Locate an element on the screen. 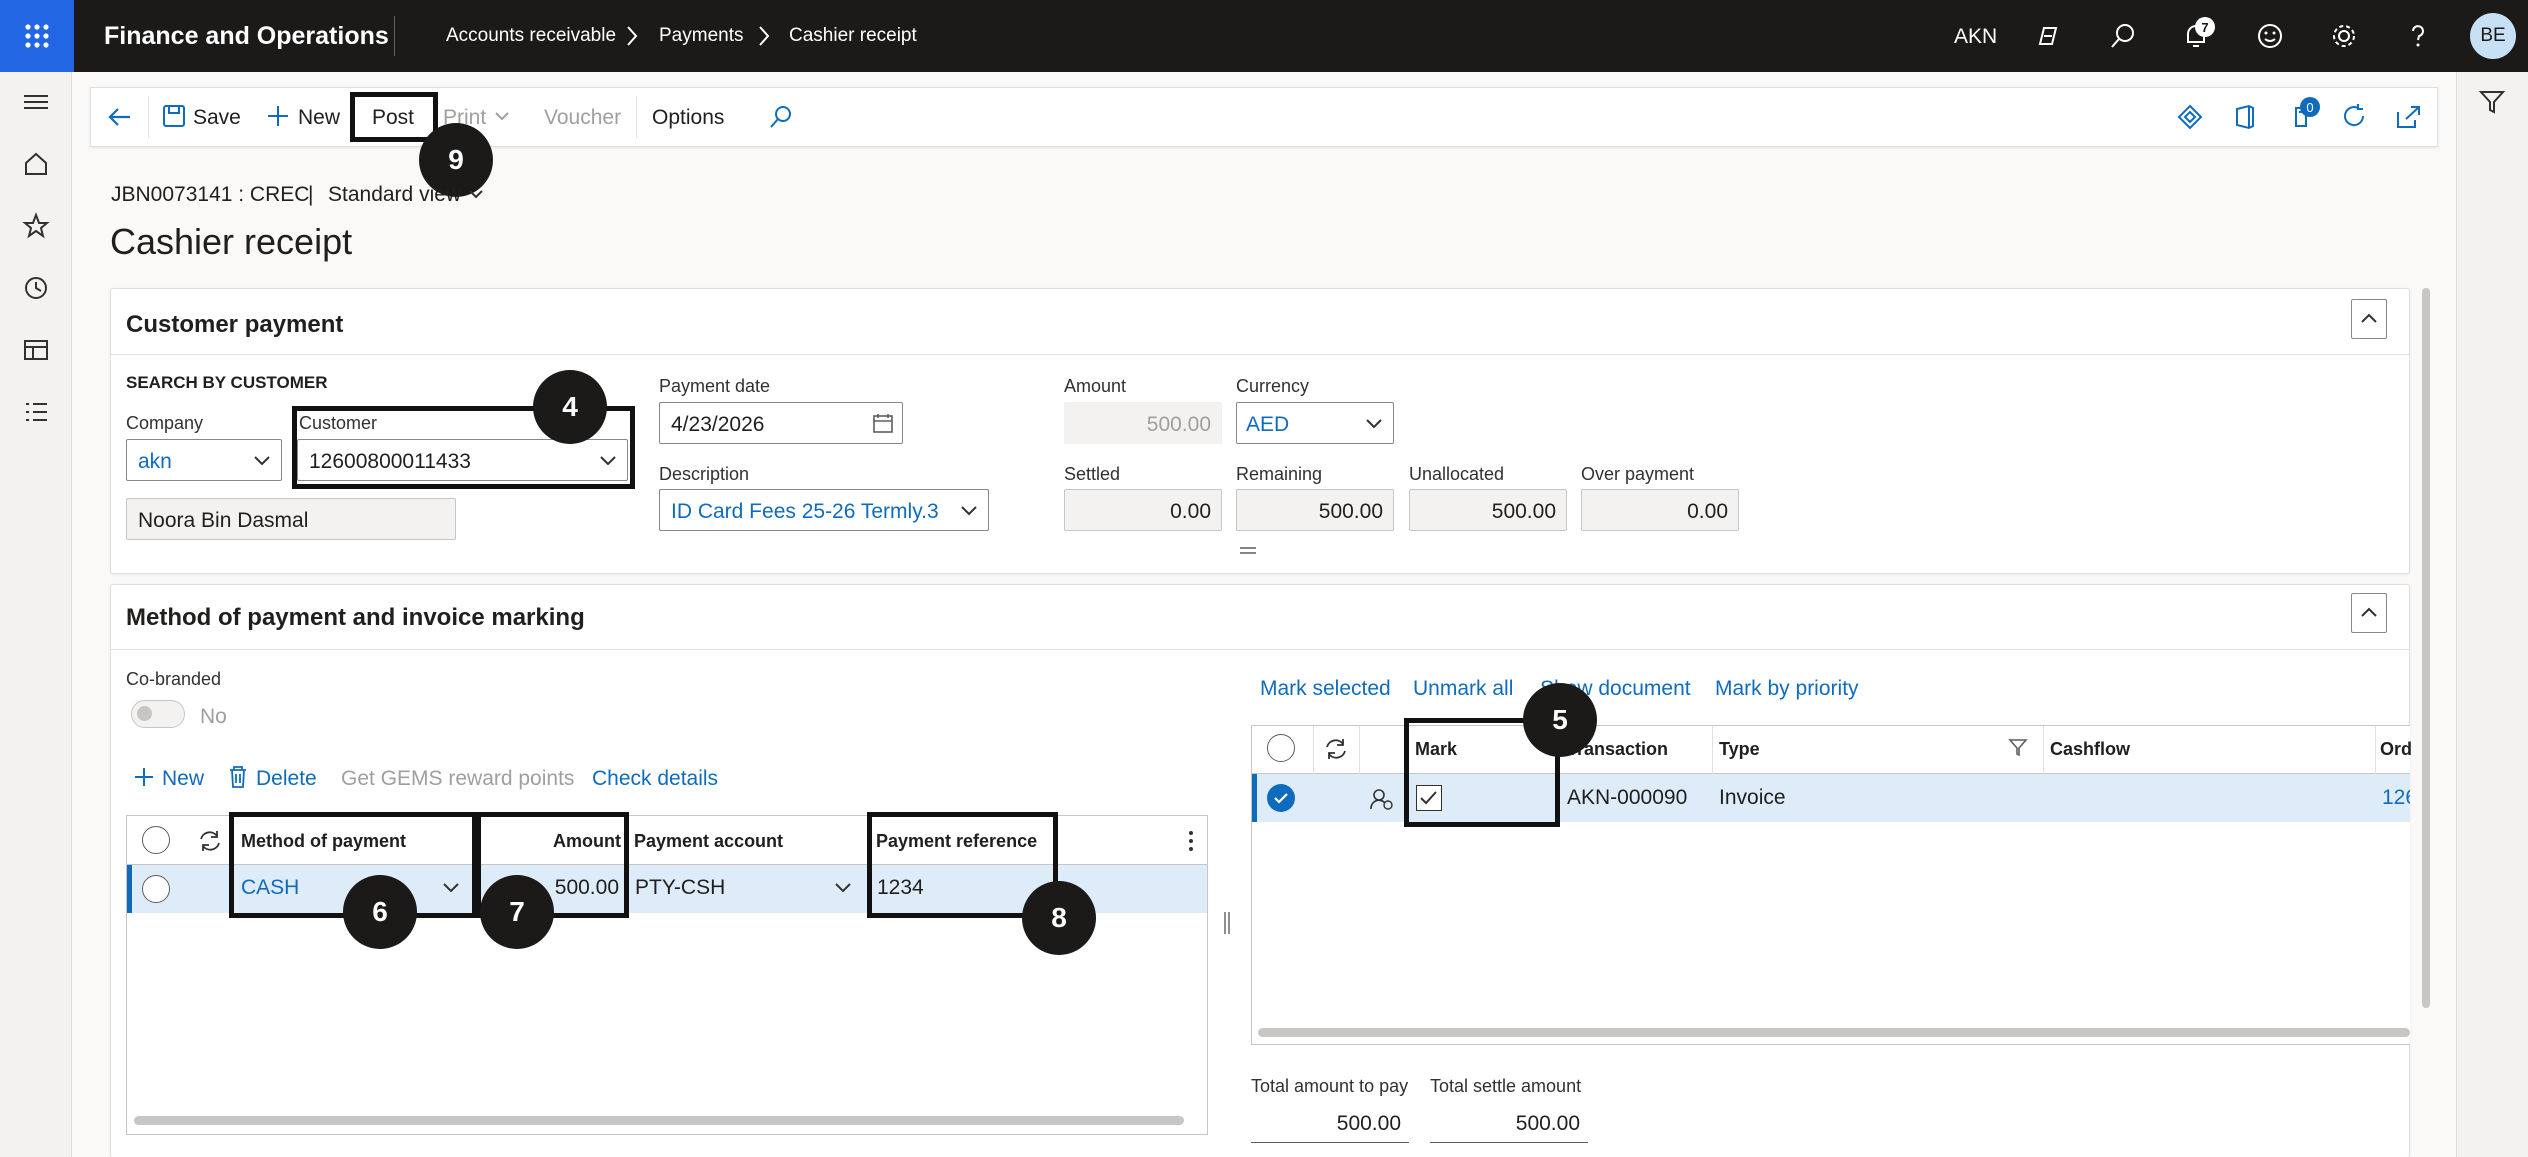 Image resolution: width=2528 pixels, height=1157 pixels. row-type-value: Invoice is located at coordinates (1752, 797).